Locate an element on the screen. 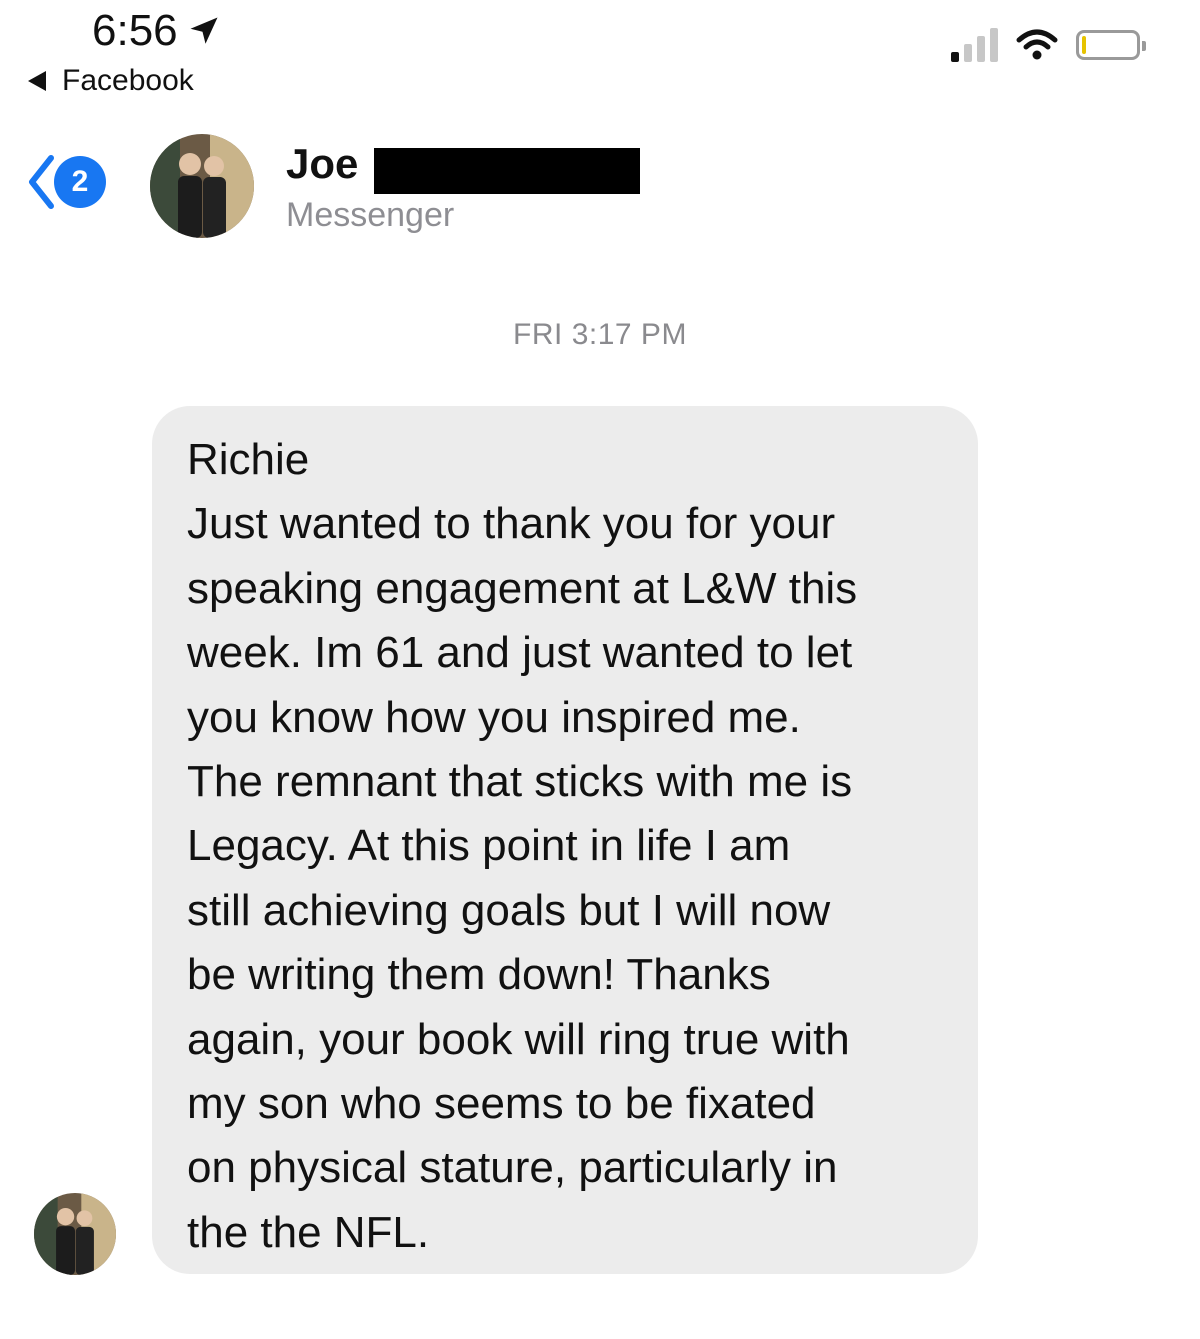  sender-avatar is located at coordinates (75, 1234).